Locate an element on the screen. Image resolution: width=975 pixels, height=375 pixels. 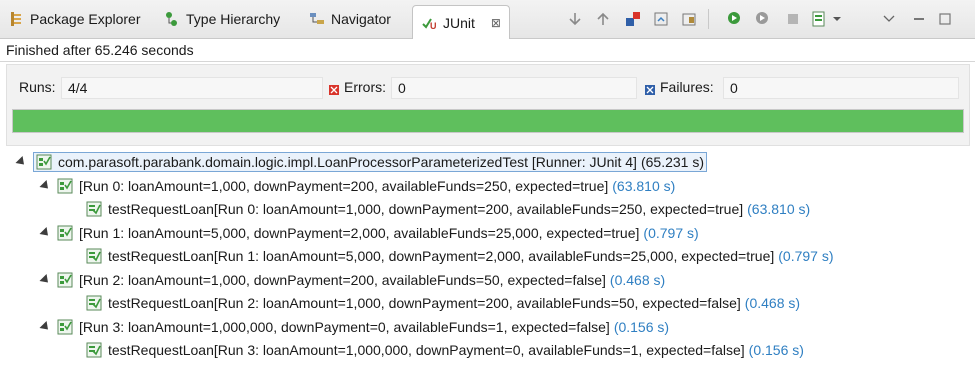
counter-row: Runs: 4/4 Errors: 0 Failures: 0 is located at coordinates (489, 88).